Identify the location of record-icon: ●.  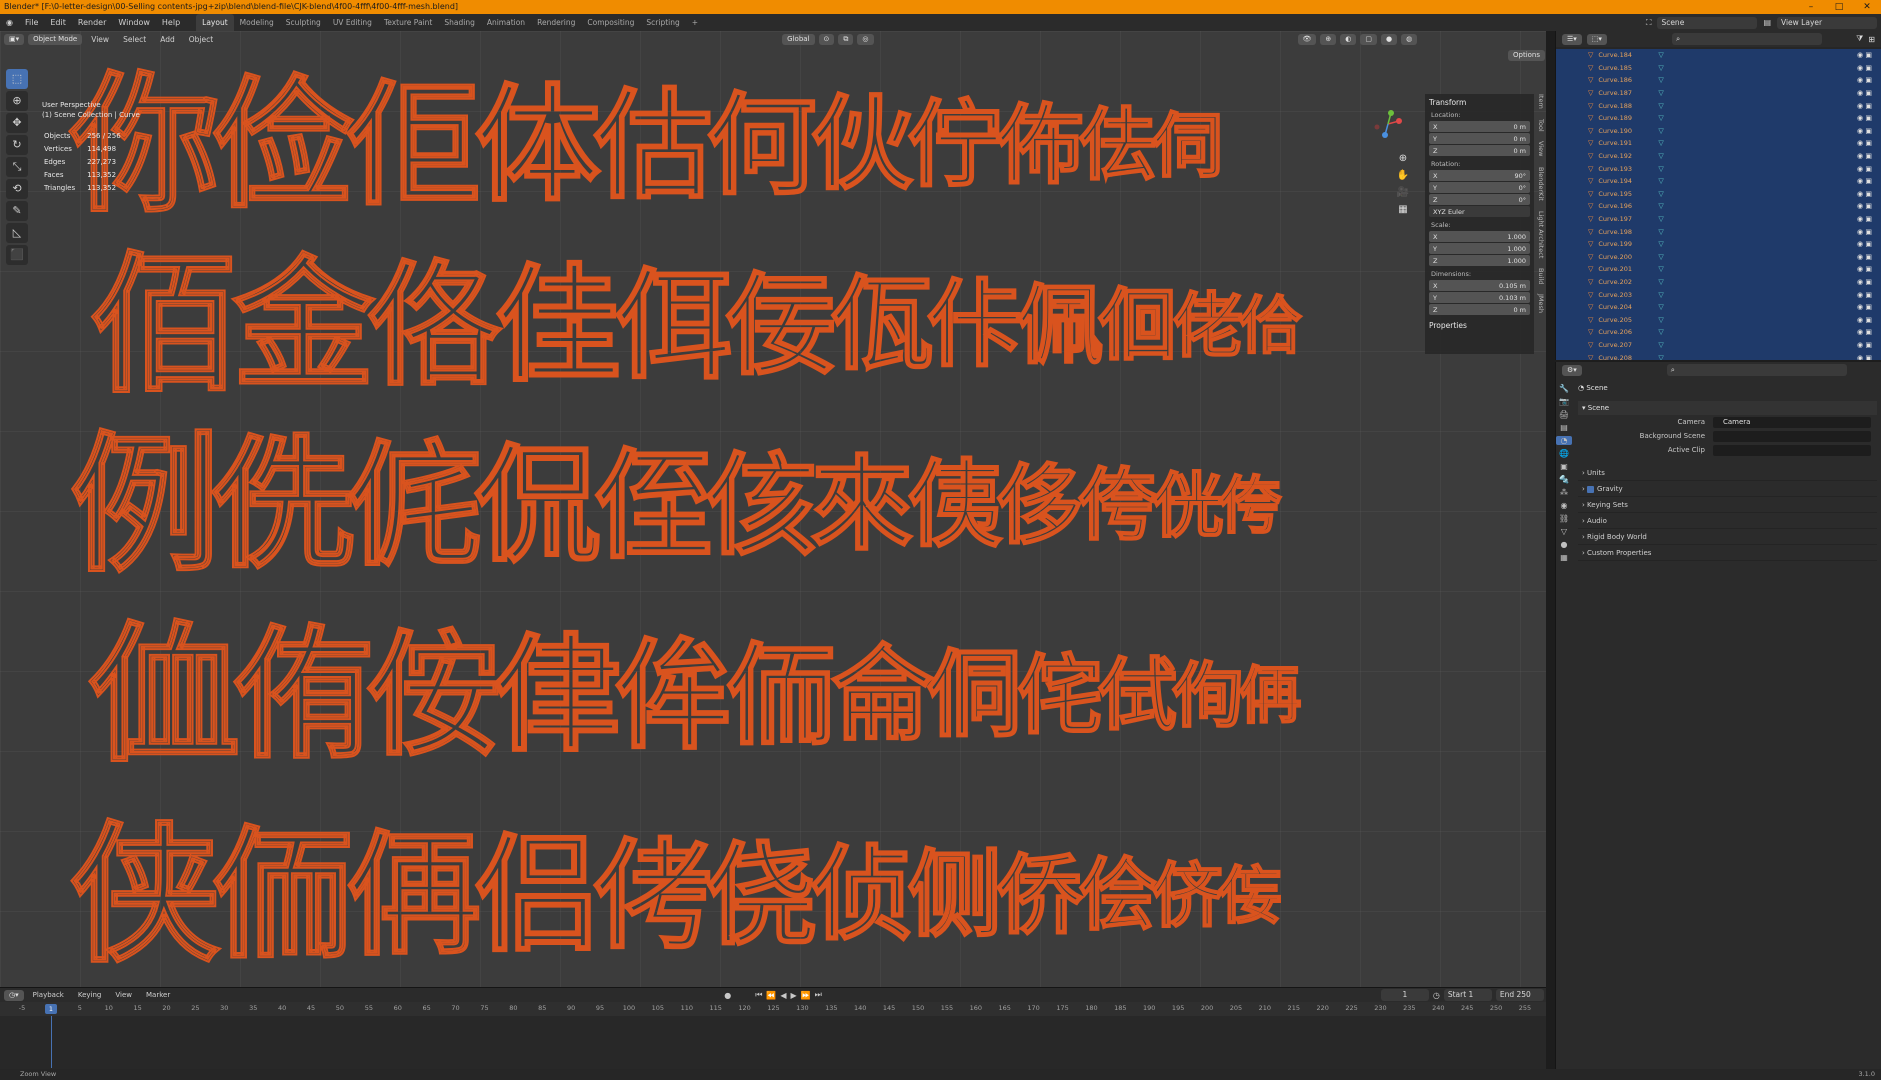
(727, 995).